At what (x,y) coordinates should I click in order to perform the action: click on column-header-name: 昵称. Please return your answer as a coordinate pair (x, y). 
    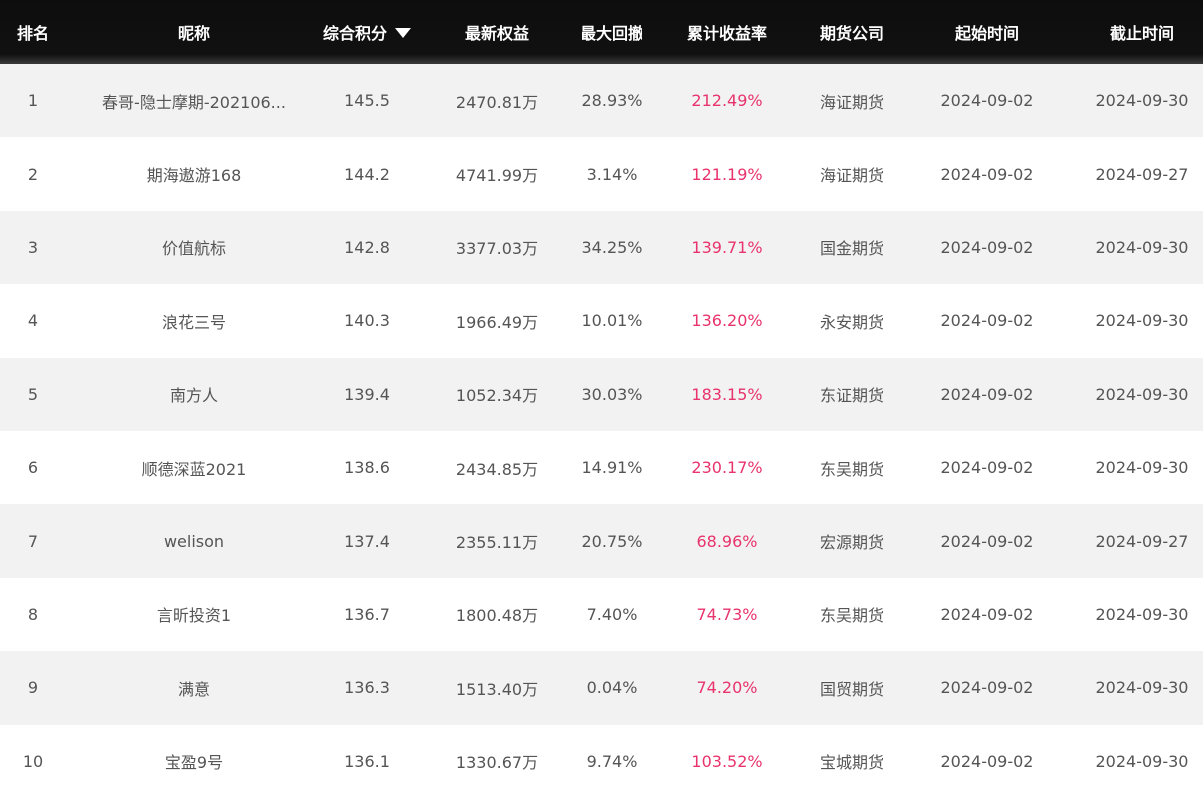
    Looking at the image, I should click on (193, 33).